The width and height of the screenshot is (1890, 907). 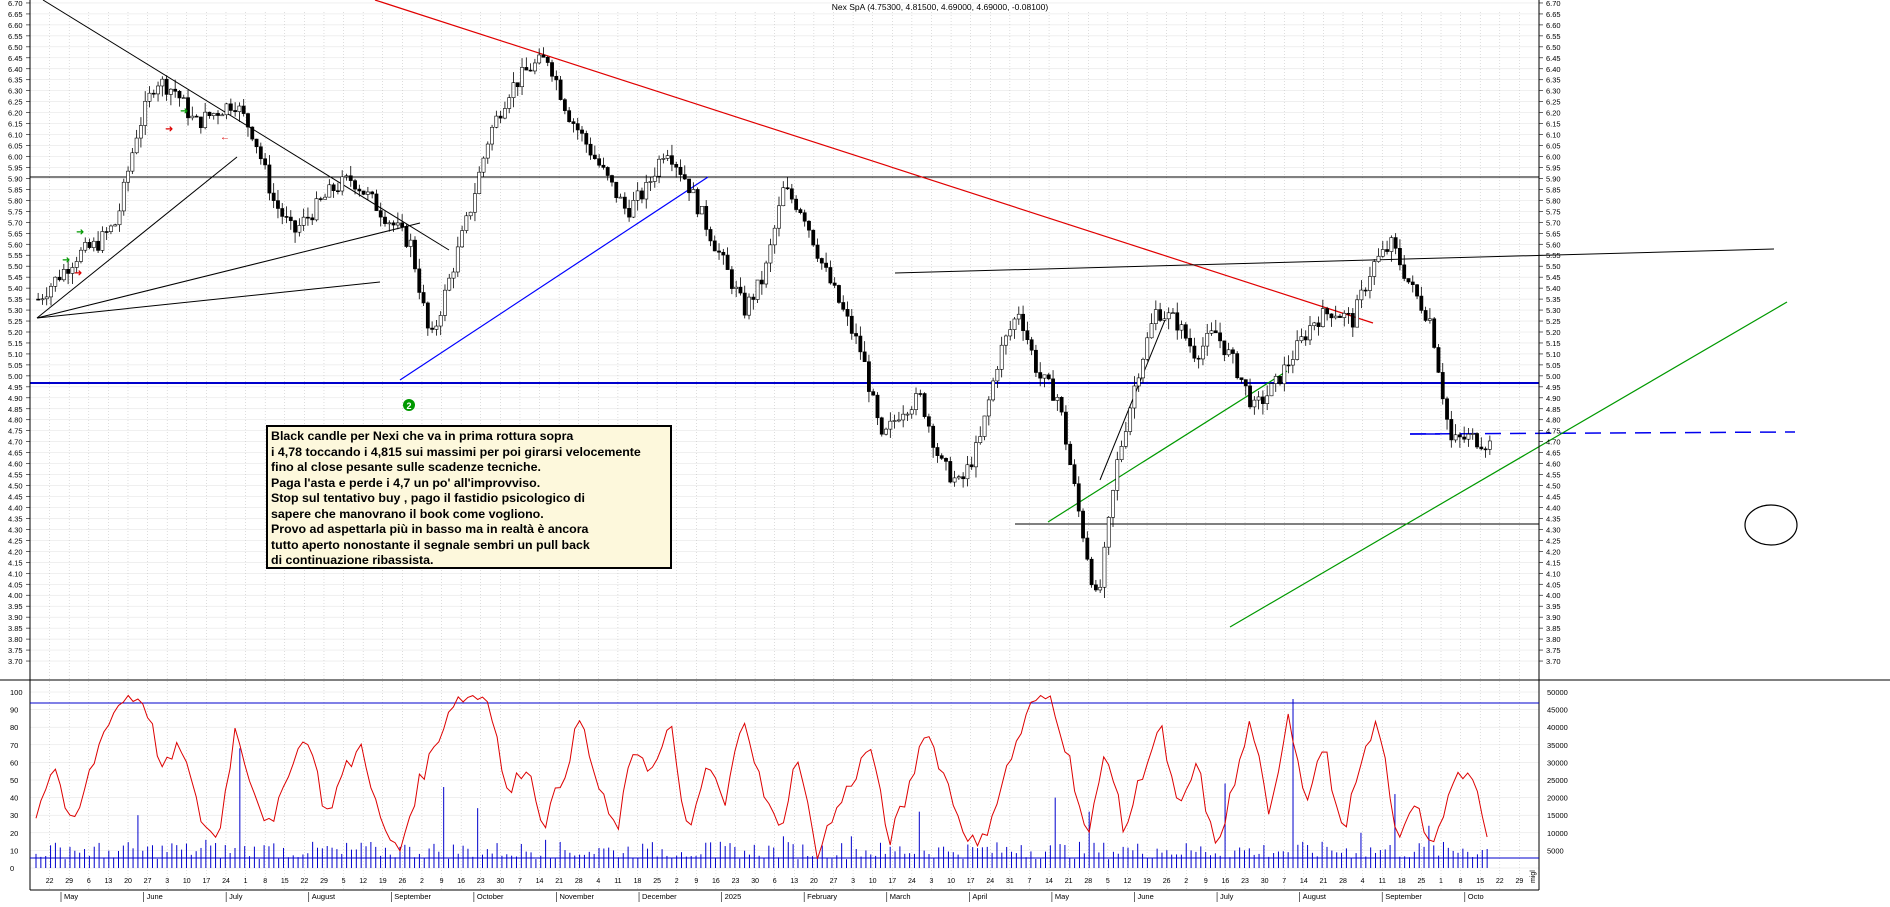 What do you see at coordinates (853, 881) in the screenshot?
I see `day-label: 3` at bounding box center [853, 881].